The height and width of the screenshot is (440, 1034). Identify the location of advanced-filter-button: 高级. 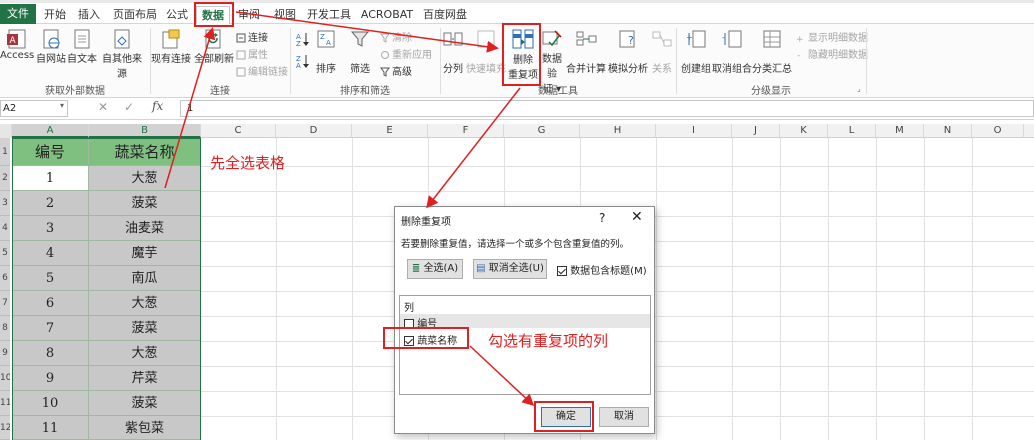
(396, 70).